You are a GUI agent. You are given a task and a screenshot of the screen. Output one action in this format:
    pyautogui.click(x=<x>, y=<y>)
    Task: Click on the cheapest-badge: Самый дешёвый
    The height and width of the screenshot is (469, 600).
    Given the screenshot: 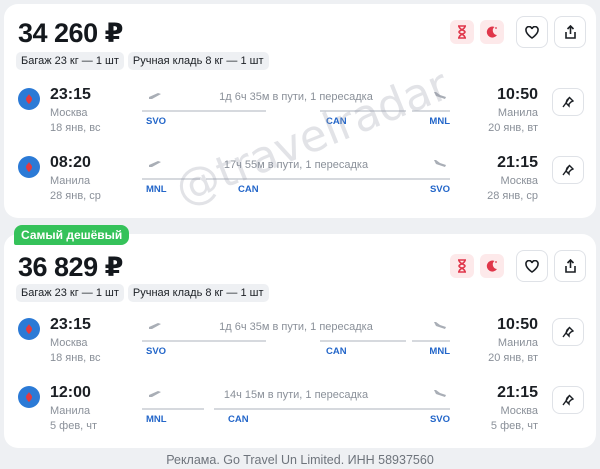 What is the action you would take?
    pyautogui.click(x=72, y=235)
    